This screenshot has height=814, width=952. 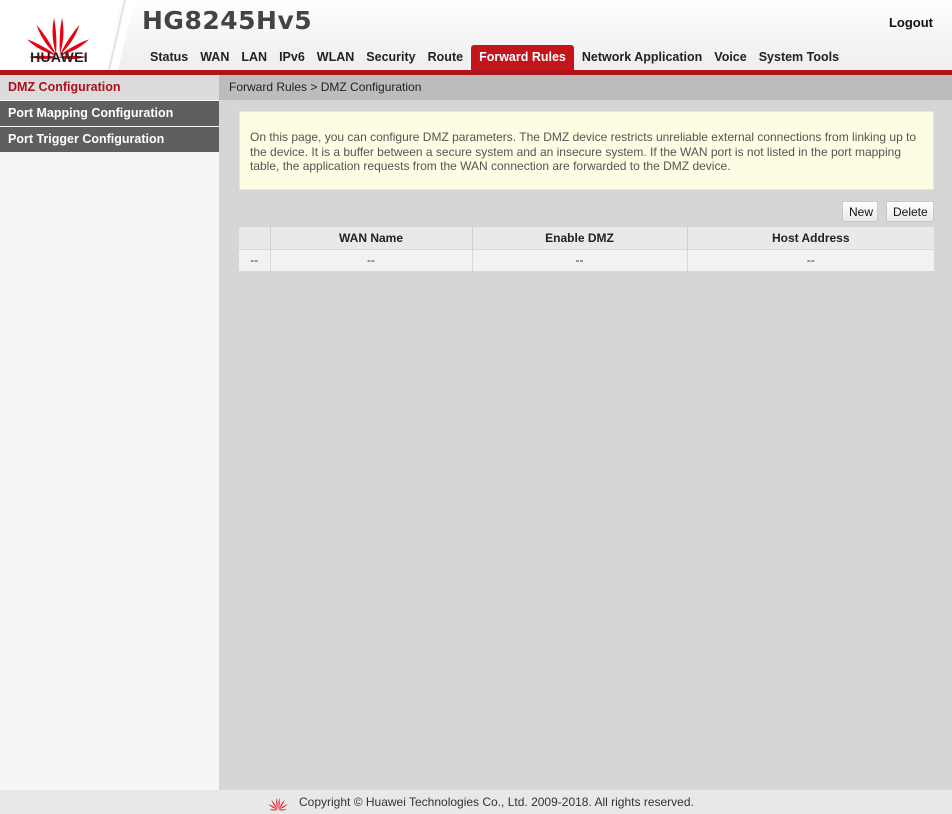 I want to click on table-cell-select: --, so click(x=254, y=260).